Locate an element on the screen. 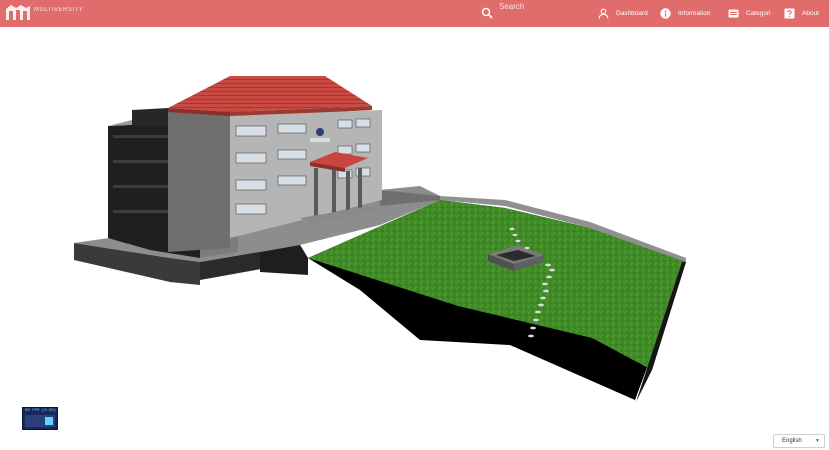  info-icon is located at coordinates (665, 13).